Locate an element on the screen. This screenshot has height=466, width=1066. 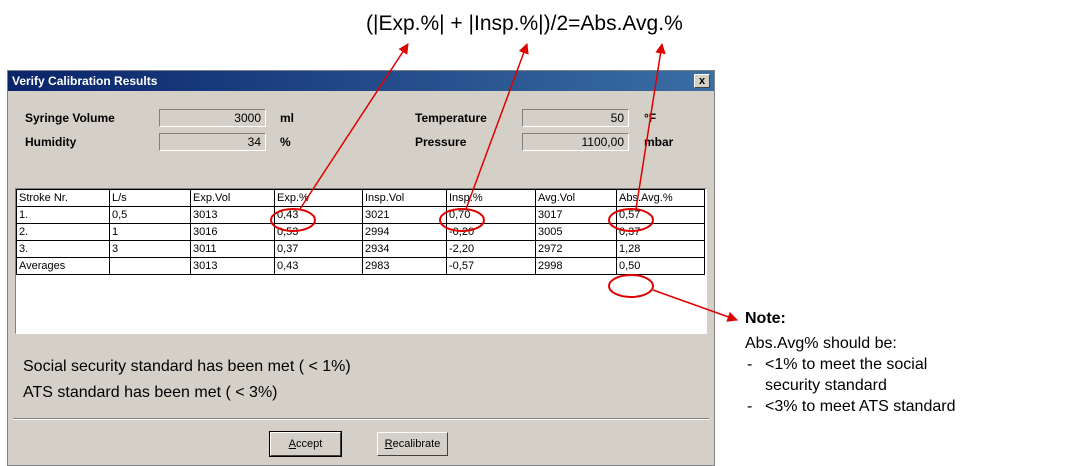
table-cell: 2998 is located at coordinates (576, 266).